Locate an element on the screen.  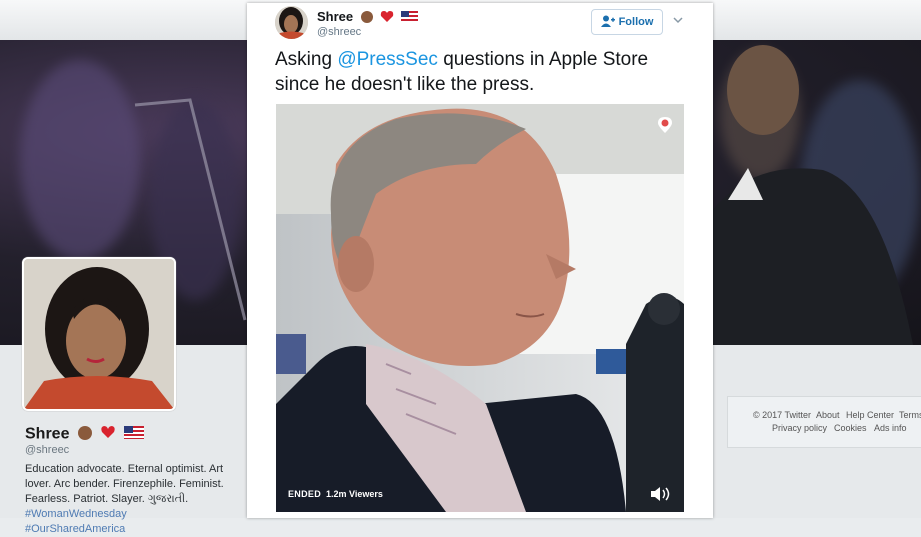
banner-person-figure is located at coordinates (813, 195).